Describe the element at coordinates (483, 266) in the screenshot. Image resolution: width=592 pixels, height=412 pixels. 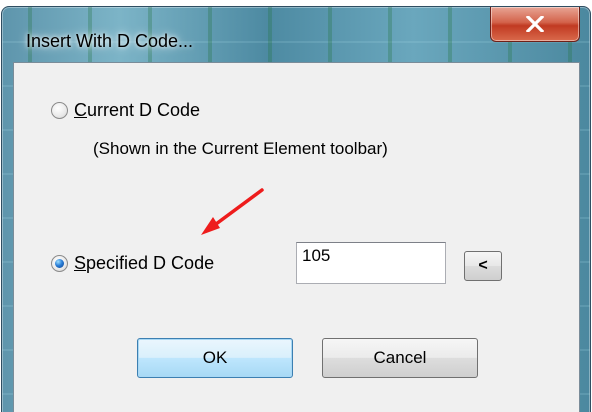
I see `pick-d-code-button: <` at that location.